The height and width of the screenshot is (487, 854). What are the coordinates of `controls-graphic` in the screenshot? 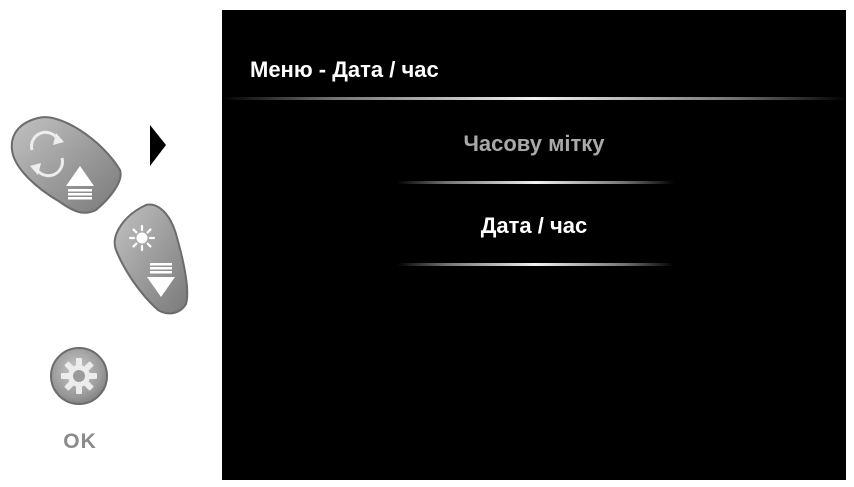 It's located at (99, 260).